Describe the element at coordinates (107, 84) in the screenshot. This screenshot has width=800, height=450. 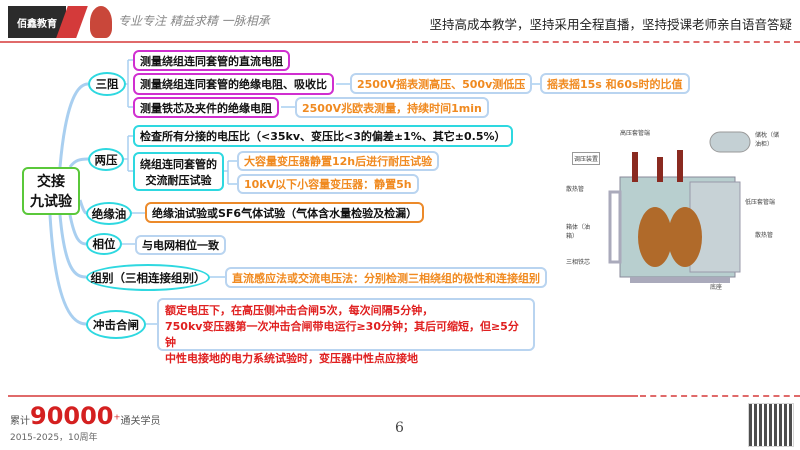
I see `node-sanzu: 三阻` at that location.